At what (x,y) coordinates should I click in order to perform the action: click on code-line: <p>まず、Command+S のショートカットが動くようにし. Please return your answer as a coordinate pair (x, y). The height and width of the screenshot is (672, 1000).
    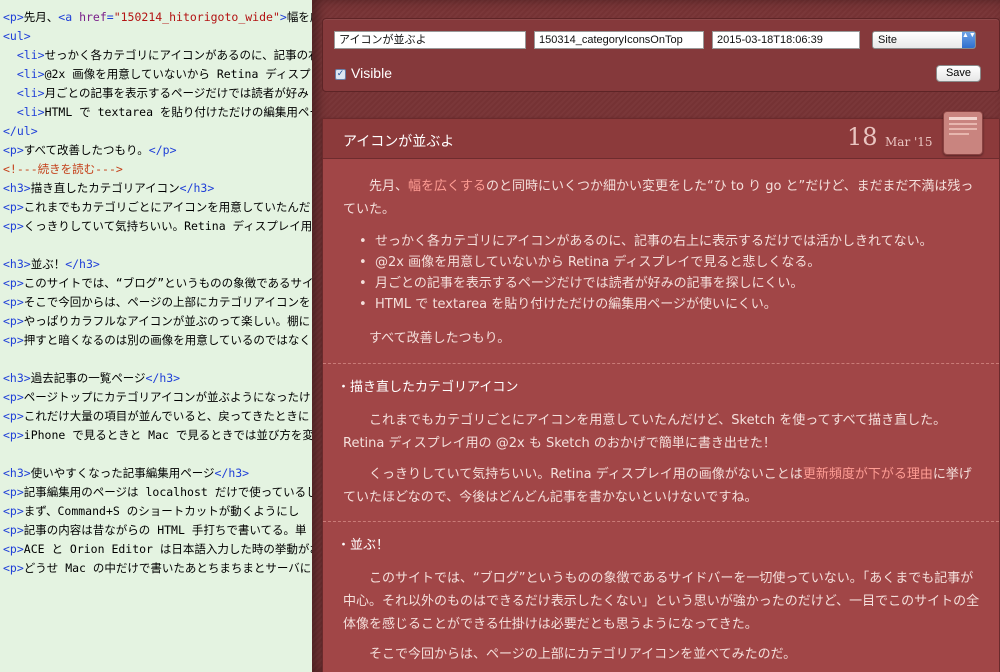
    Looking at the image, I should click on (156, 511).